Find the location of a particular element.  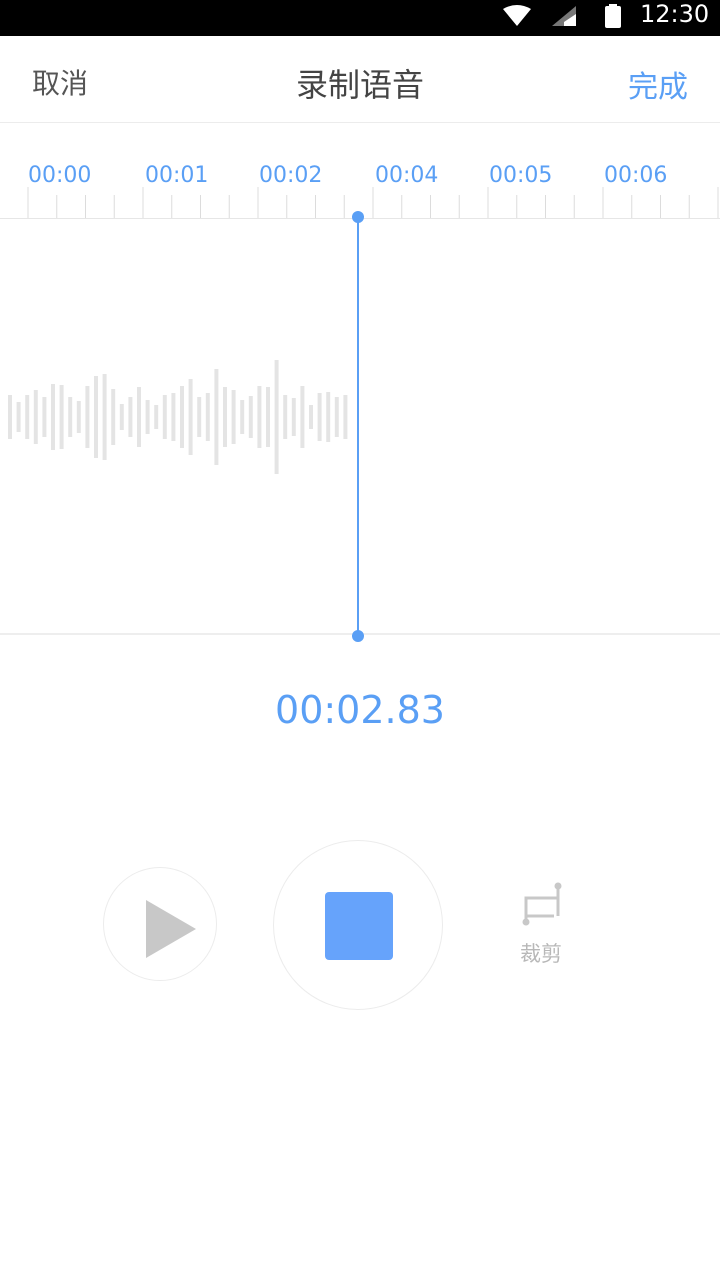

timeline-ruler: 00:00 00:01 00:02 00:04 00:05 00:06 is located at coordinates (360, 171).